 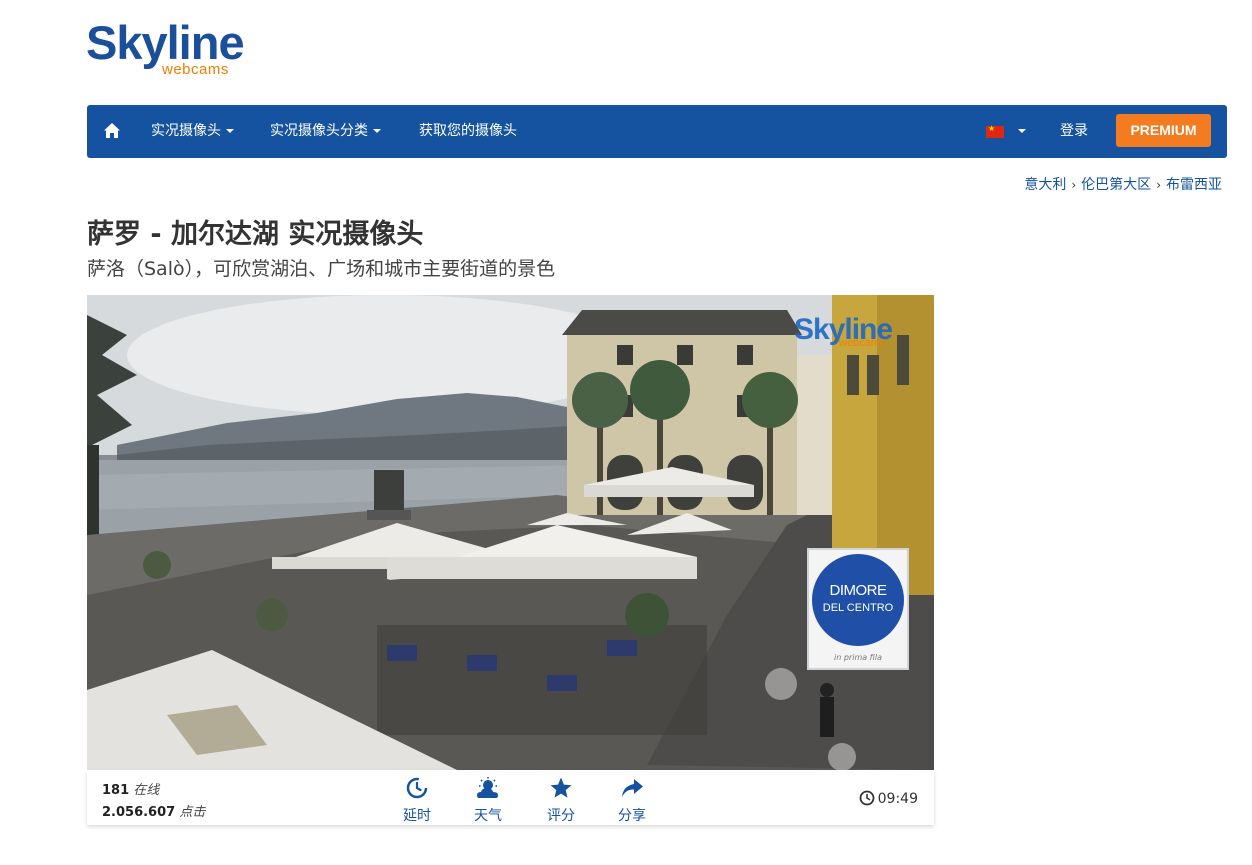 I want to click on nav-live-webcams: 实况摄像头, so click(x=192, y=131).